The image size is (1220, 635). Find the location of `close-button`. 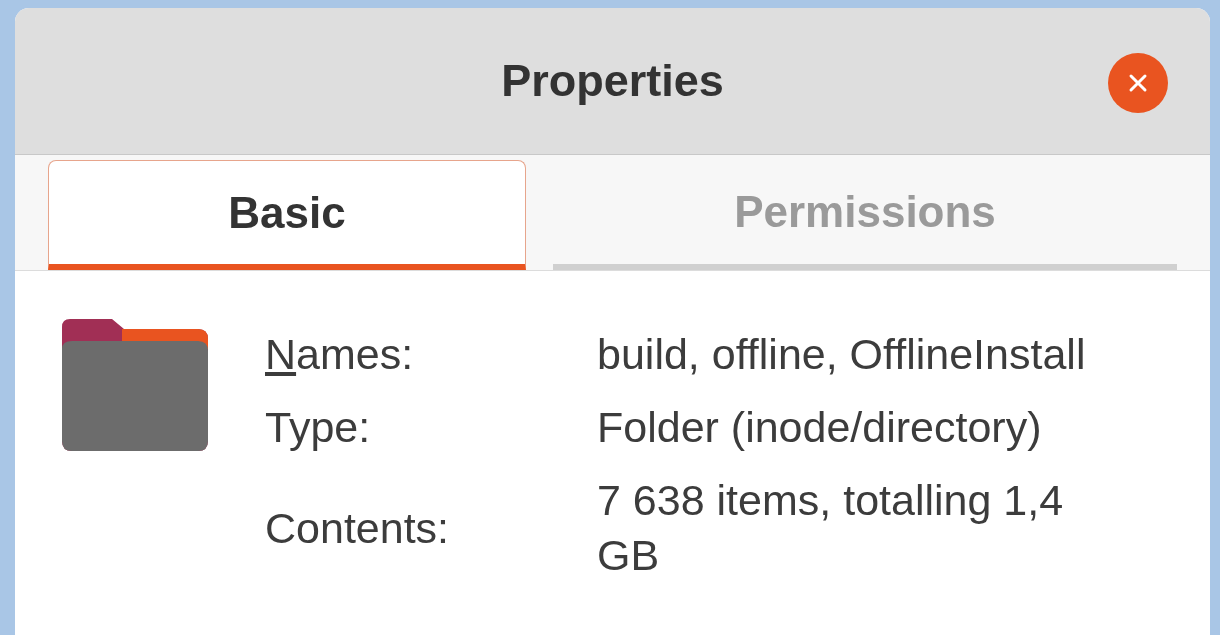

close-button is located at coordinates (1138, 83).